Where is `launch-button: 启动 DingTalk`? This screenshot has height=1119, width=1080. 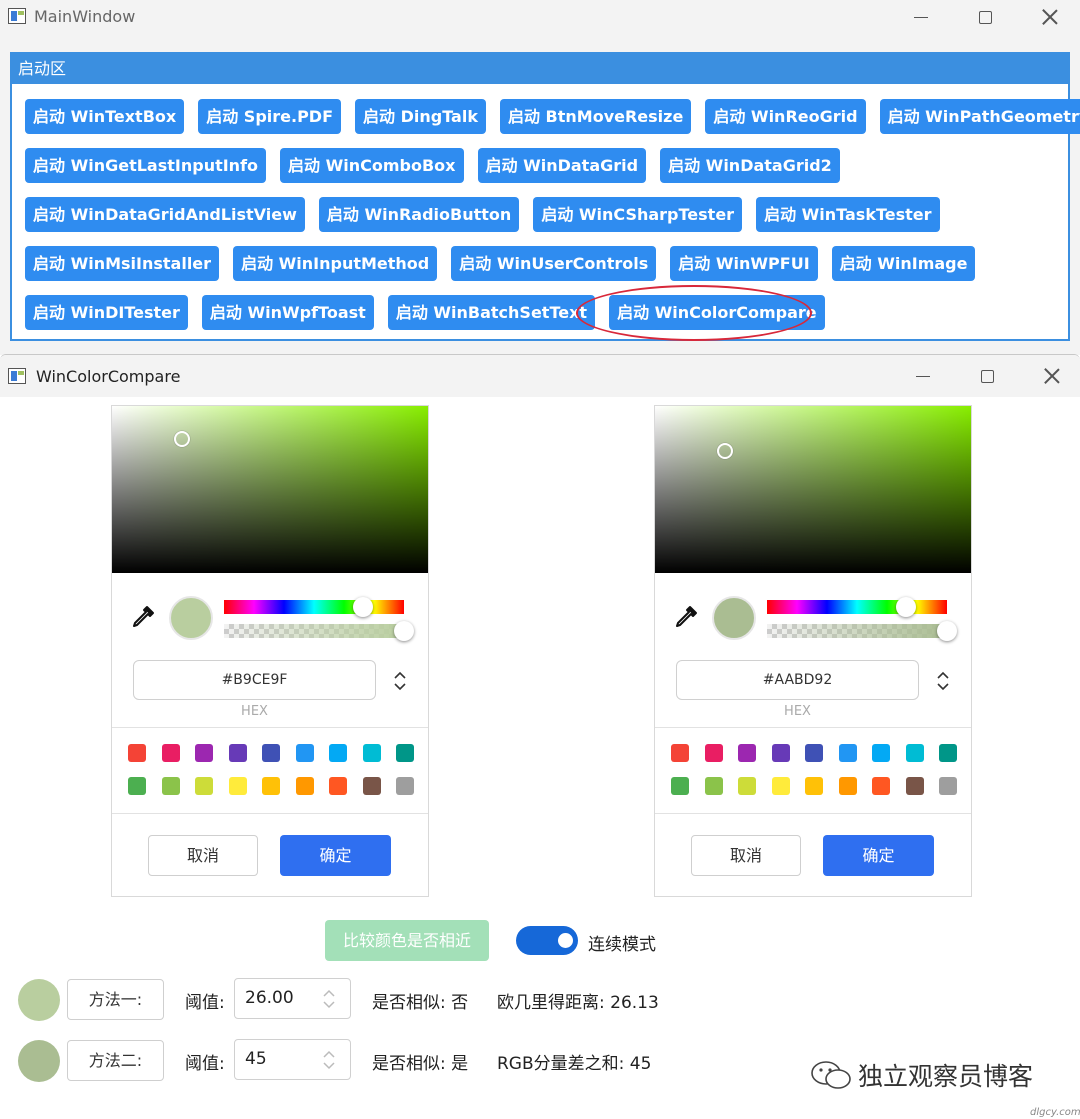
launch-button: 启动 DingTalk is located at coordinates (420, 116).